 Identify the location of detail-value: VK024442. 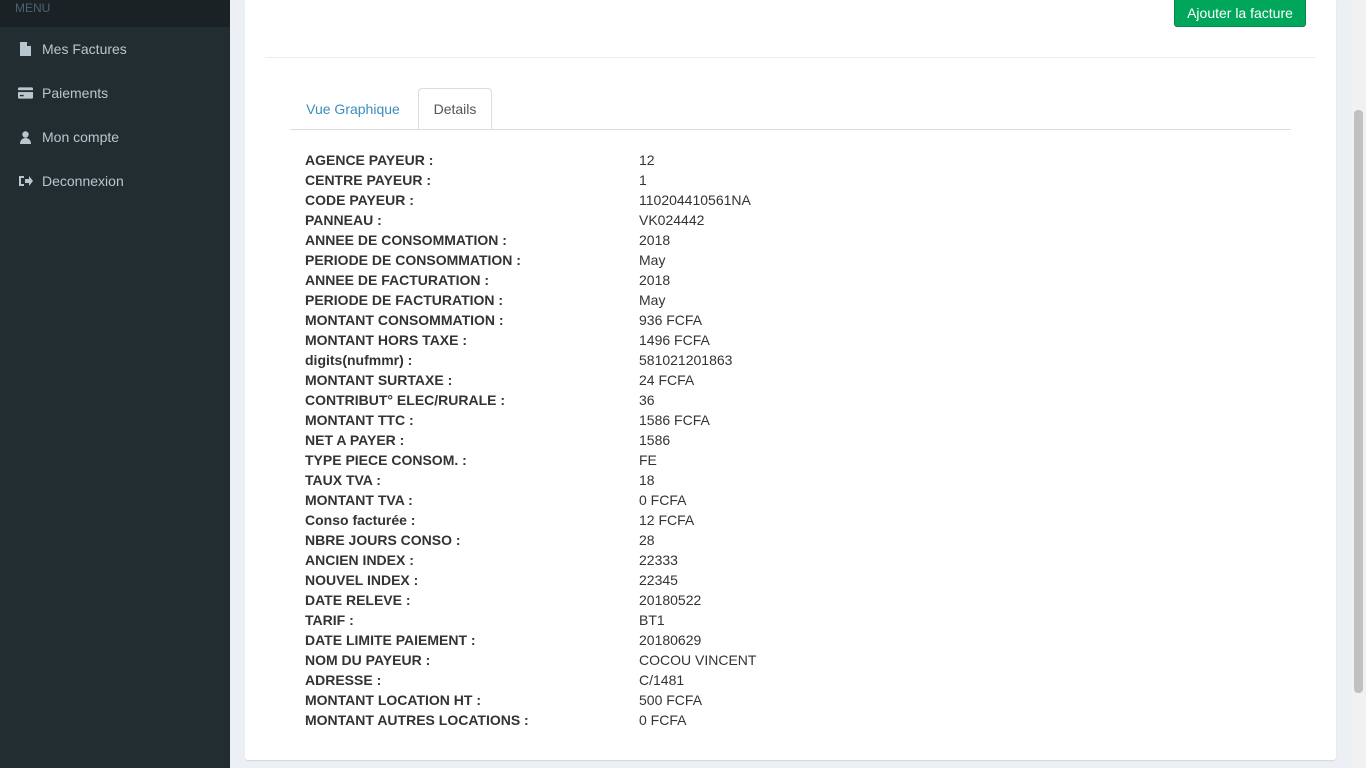
(672, 220).